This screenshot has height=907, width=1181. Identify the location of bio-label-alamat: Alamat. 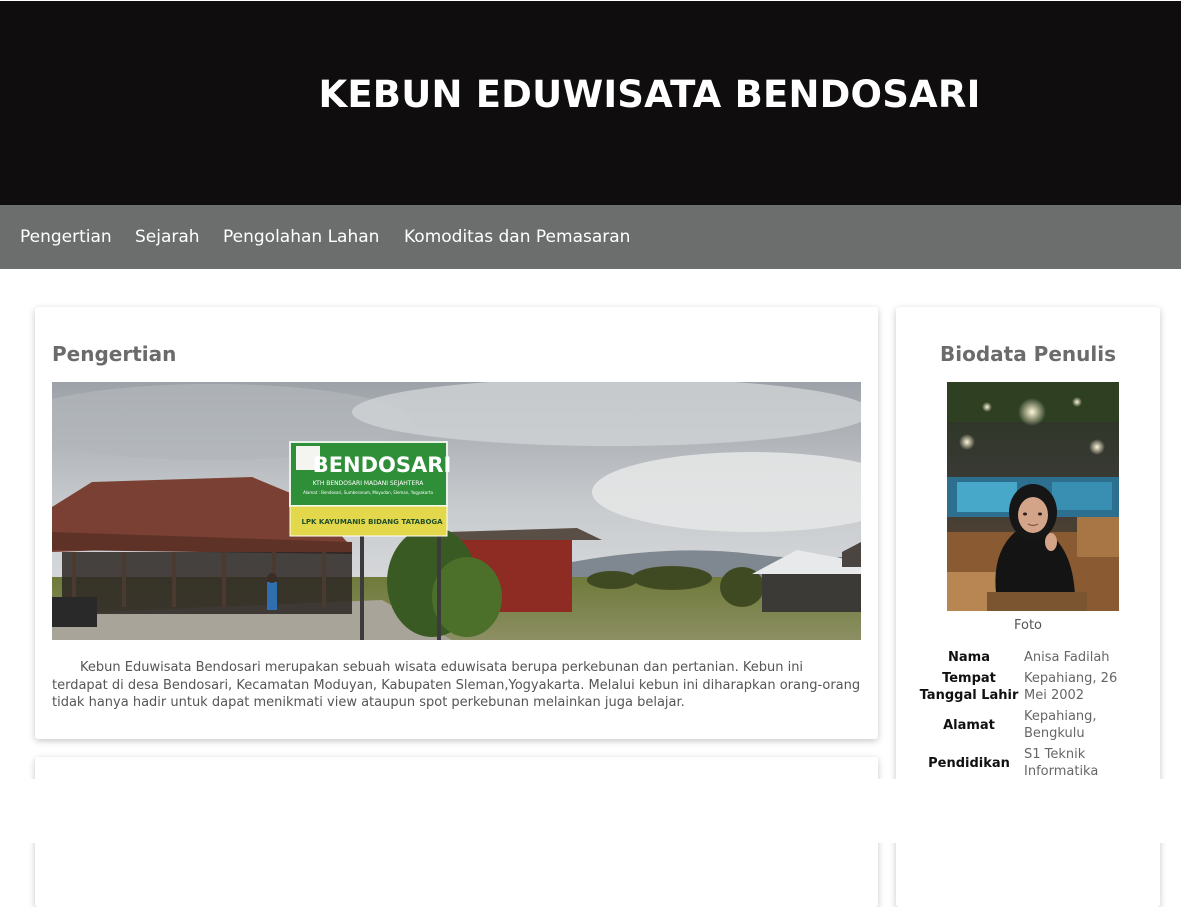
(969, 725).